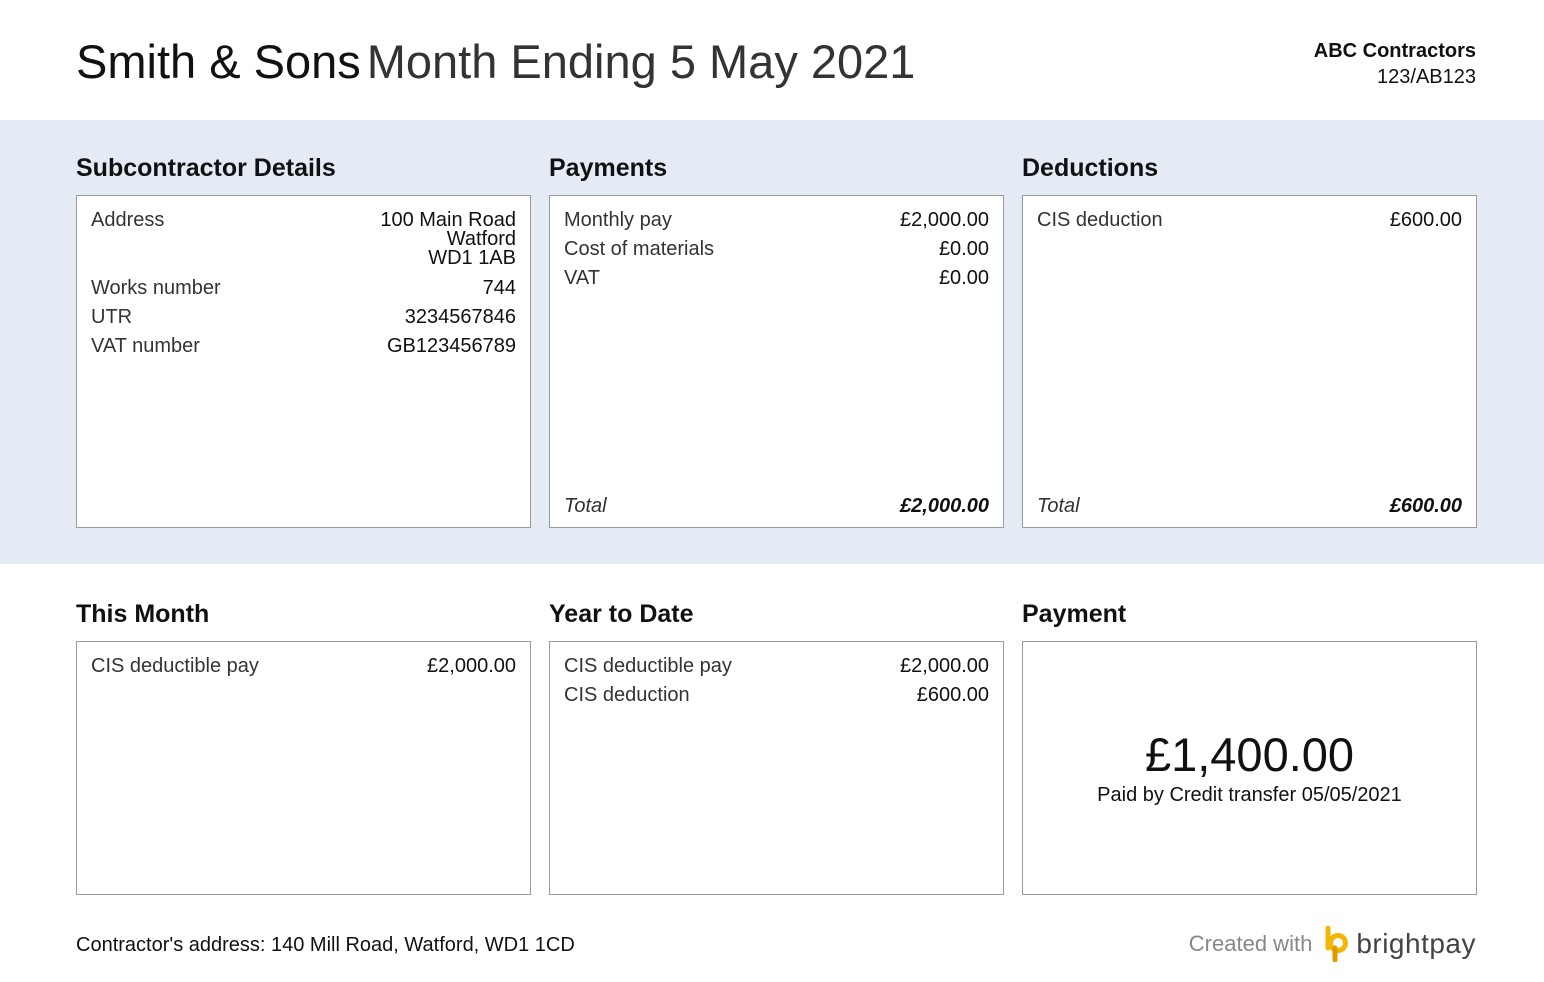  I want to click on payment-value: £2,000.00, so click(944, 220).